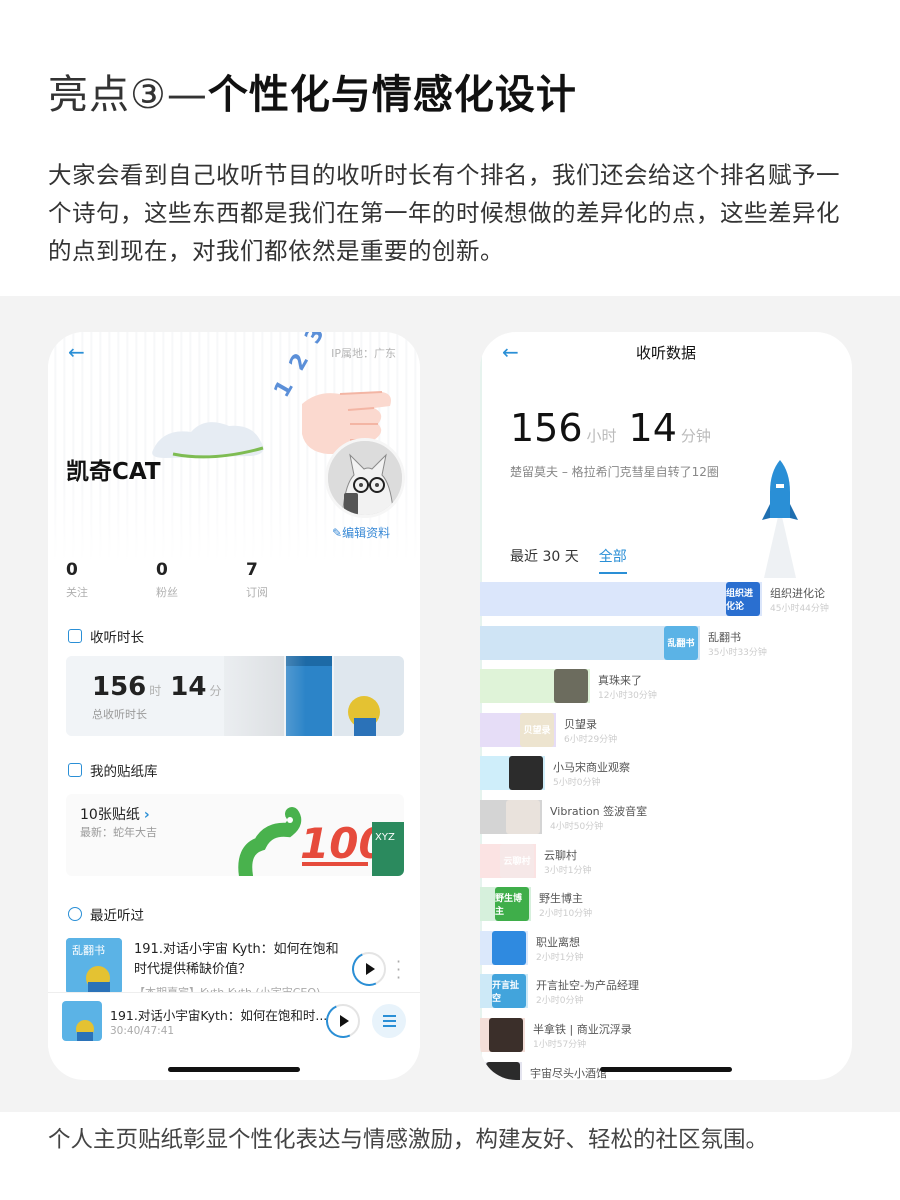 Image resolution: width=900 pixels, height=1200 pixels. I want to click on podcast-cover: 乱翻书, so click(681, 642).